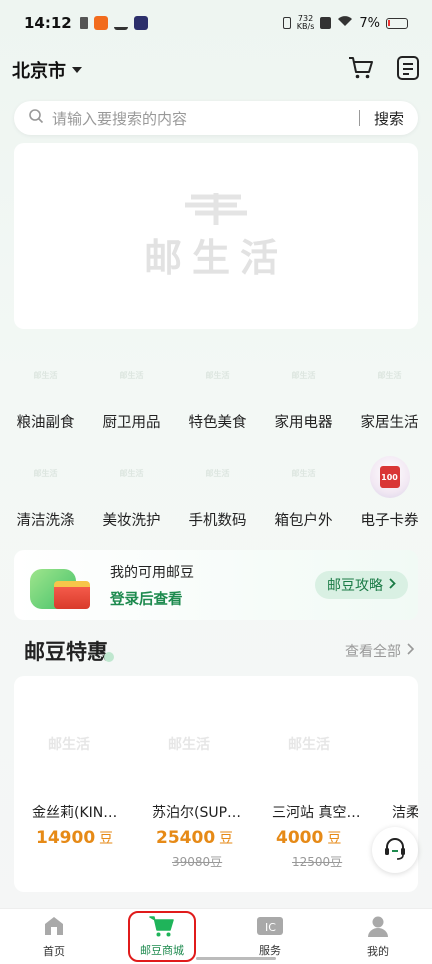 Image resolution: width=432 pixels, height=964 pixels. What do you see at coordinates (216, 70) in the screenshot?
I see `top-header: 北京市` at bounding box center [216, 70].